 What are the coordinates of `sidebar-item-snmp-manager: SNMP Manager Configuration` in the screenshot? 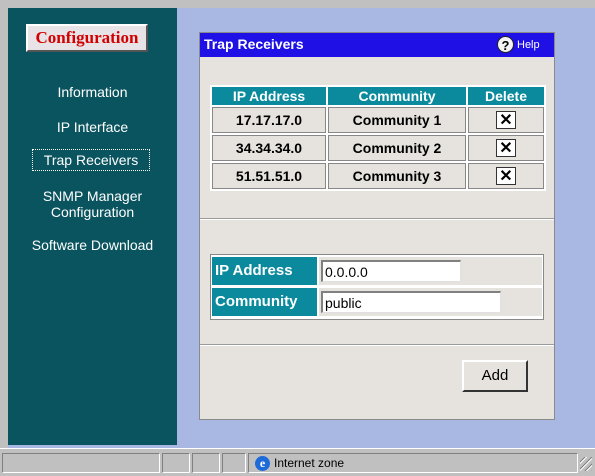 It's located at (92, 204).